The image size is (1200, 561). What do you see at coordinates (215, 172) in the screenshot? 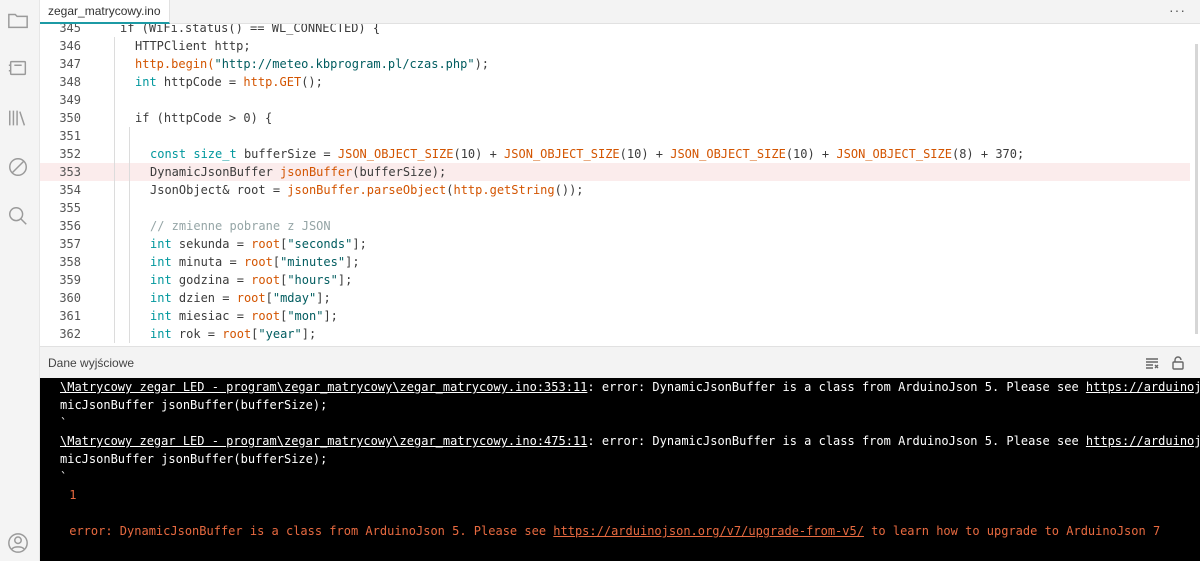
I see `code-token: DynamicJsonBuffer` at bounding box center [215, 172].